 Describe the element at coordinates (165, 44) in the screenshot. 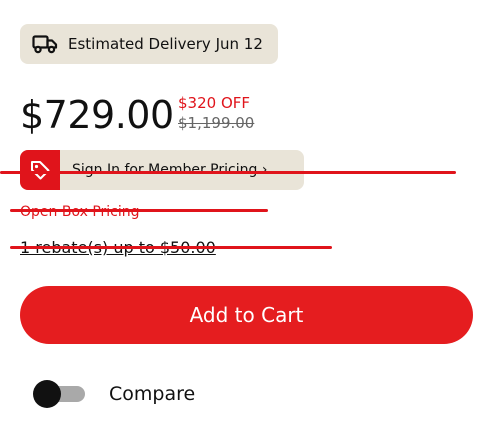

I see `delivery-estimate-label: Estimated Delivery Jun 12` at that location.